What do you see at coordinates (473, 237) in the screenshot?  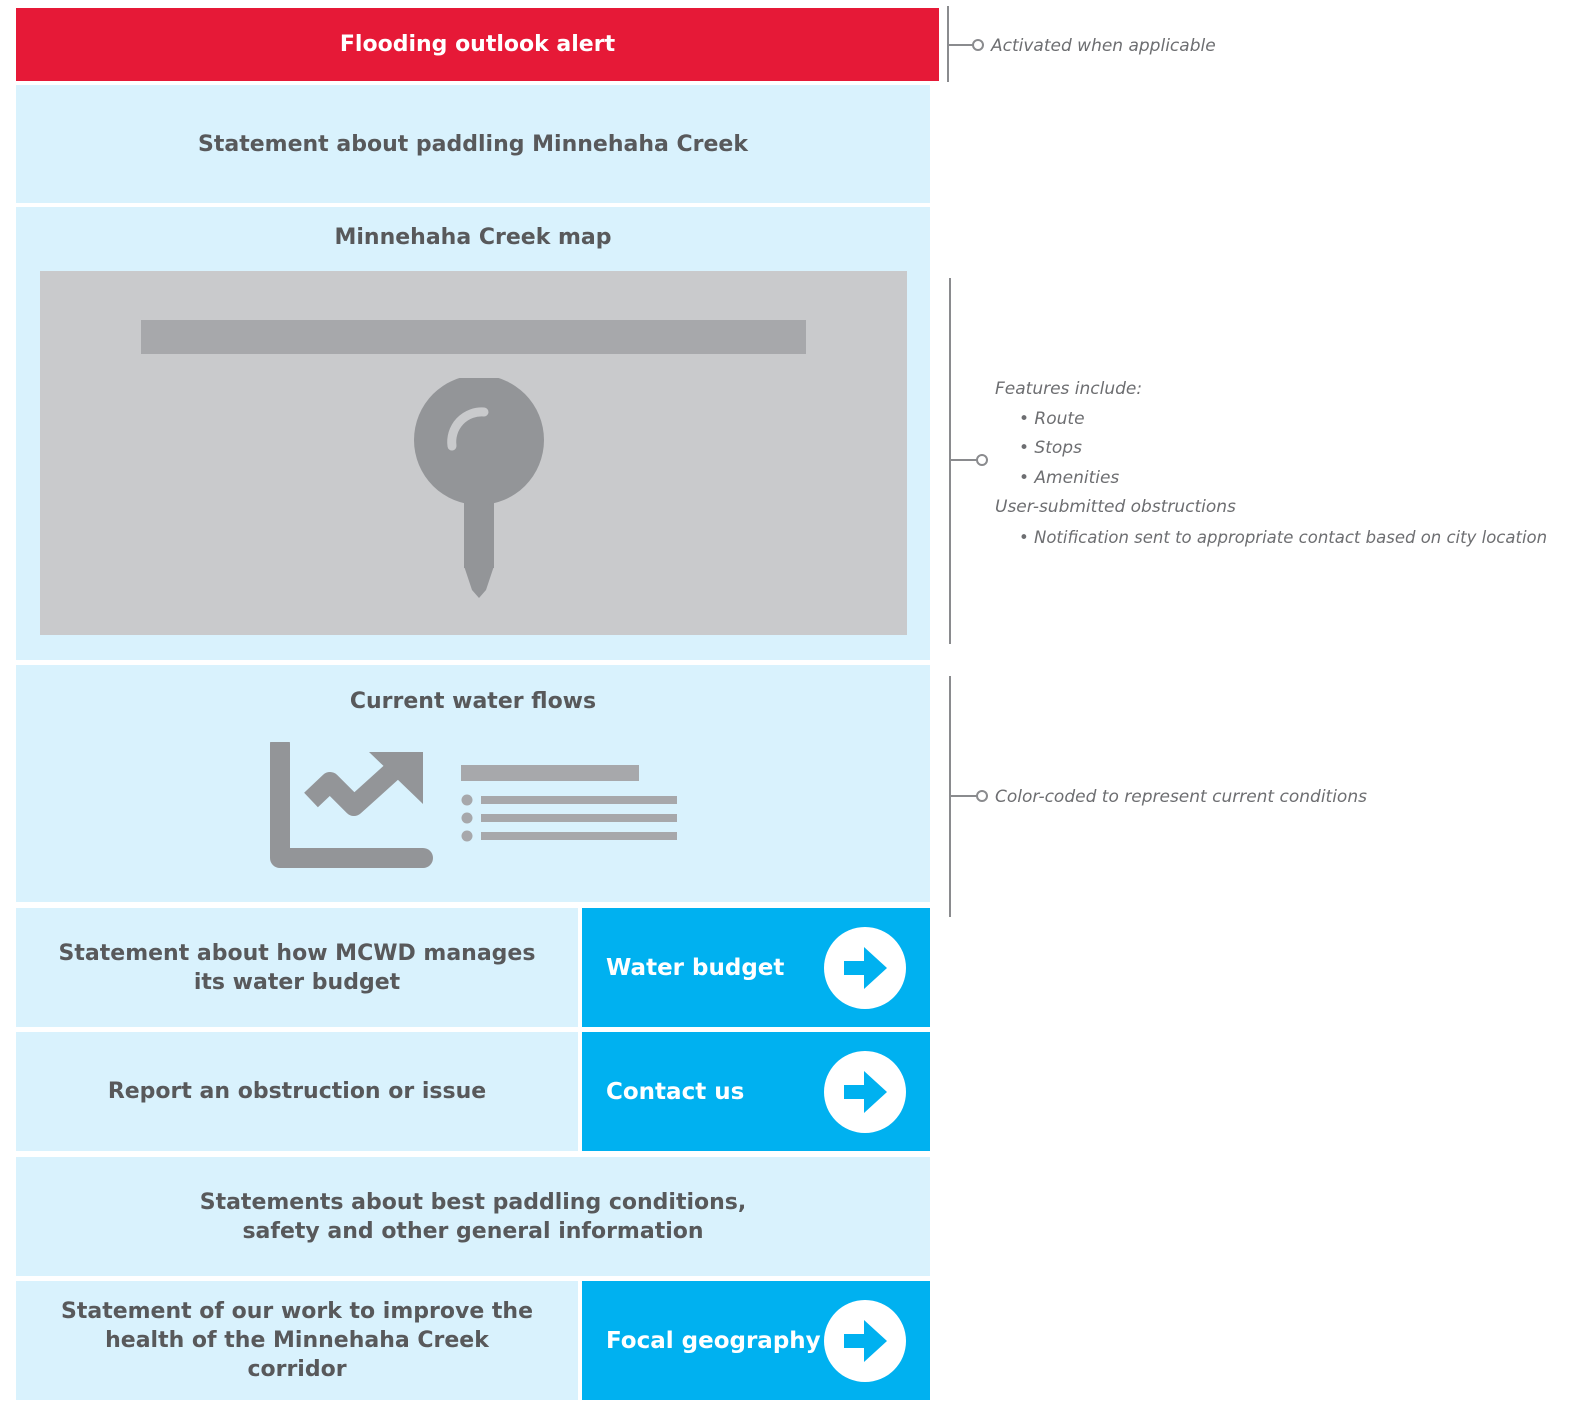 I see `map-section-title: Minnehaha Creek map` at bounding box center [473, 237].